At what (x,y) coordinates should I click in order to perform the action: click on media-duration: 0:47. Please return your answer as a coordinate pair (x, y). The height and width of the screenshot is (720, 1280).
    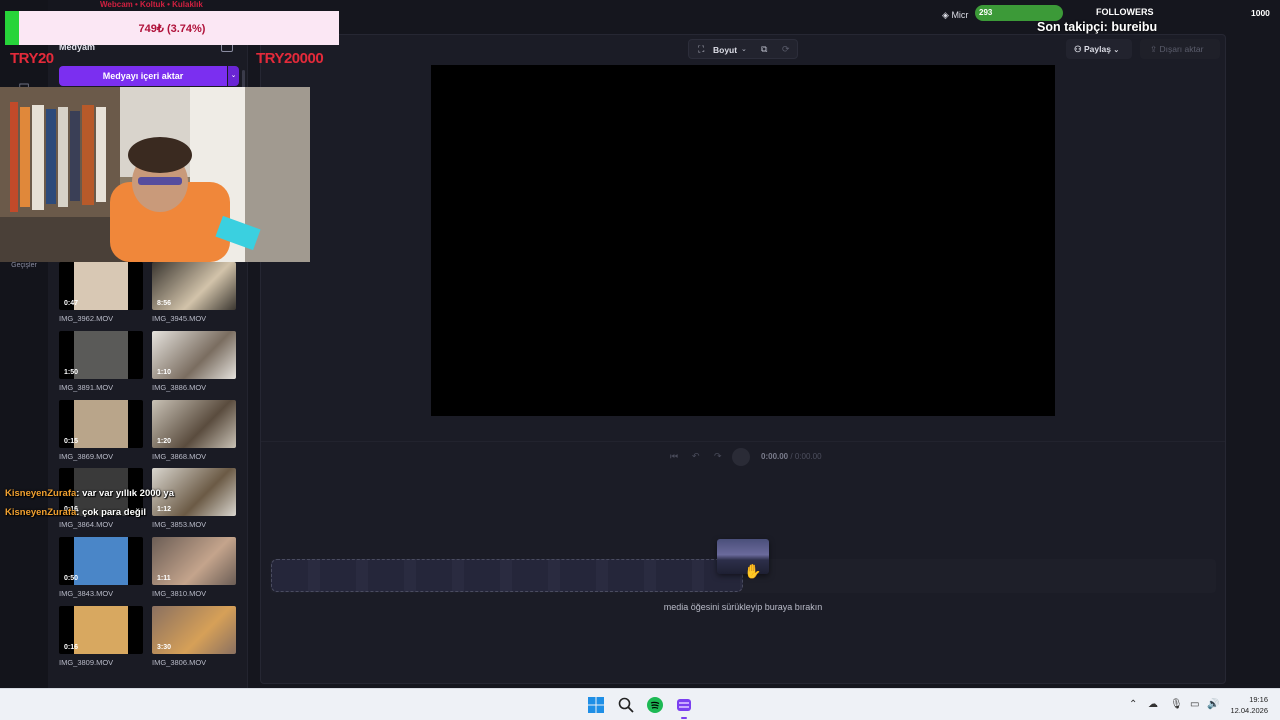
    Looking at the image, I should click on (71, 303).